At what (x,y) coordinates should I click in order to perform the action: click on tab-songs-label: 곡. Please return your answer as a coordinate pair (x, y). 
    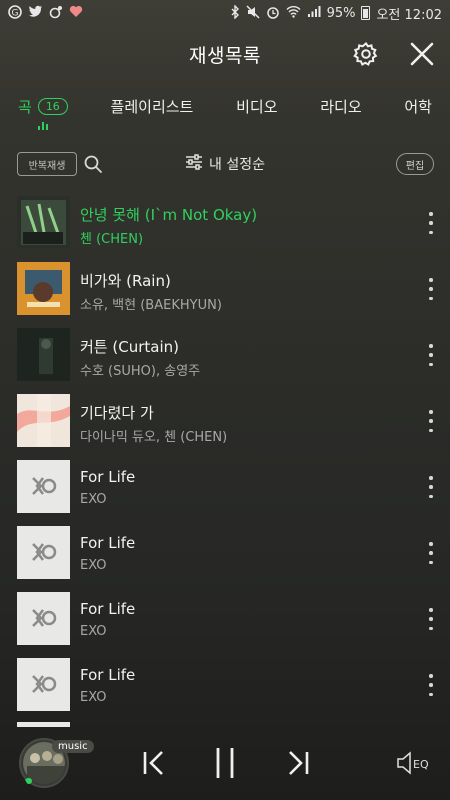
    Looking at the image, I should click on (25, 107).